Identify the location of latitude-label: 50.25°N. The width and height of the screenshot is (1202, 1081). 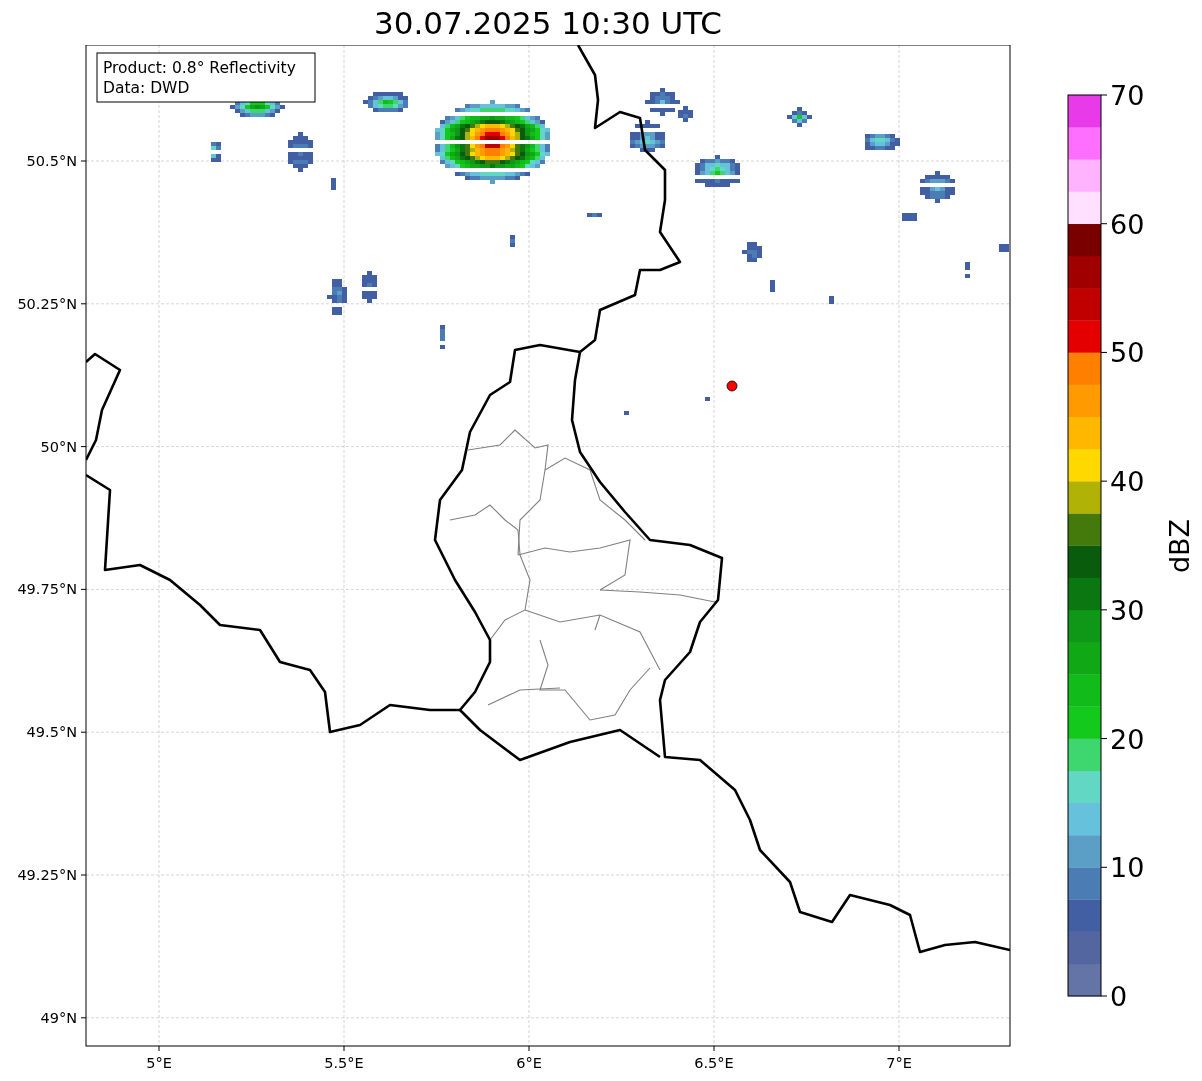
(47, 303).